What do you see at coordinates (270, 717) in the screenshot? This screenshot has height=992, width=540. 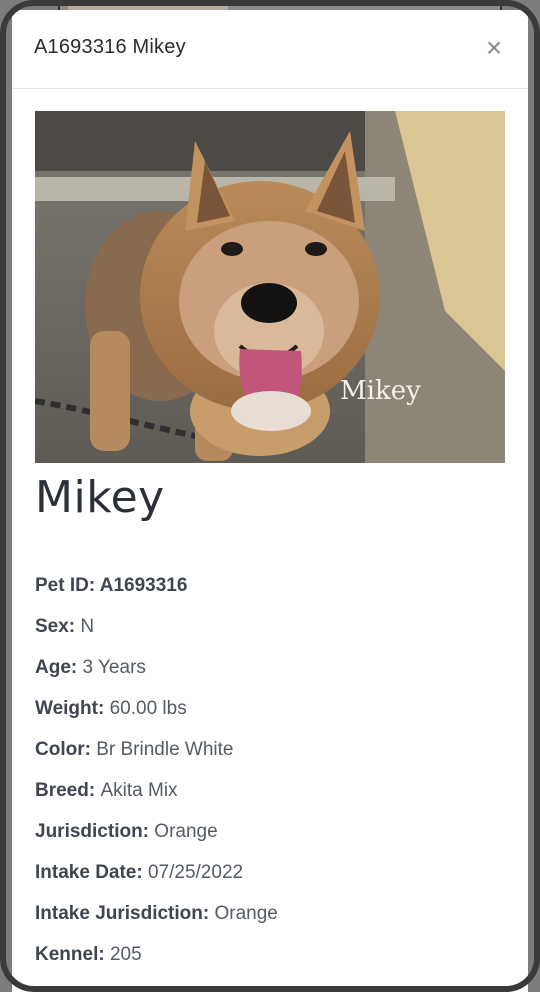 I see `detail-weight: Weight: 60.00 lbs` at bounding box center [270, 717].